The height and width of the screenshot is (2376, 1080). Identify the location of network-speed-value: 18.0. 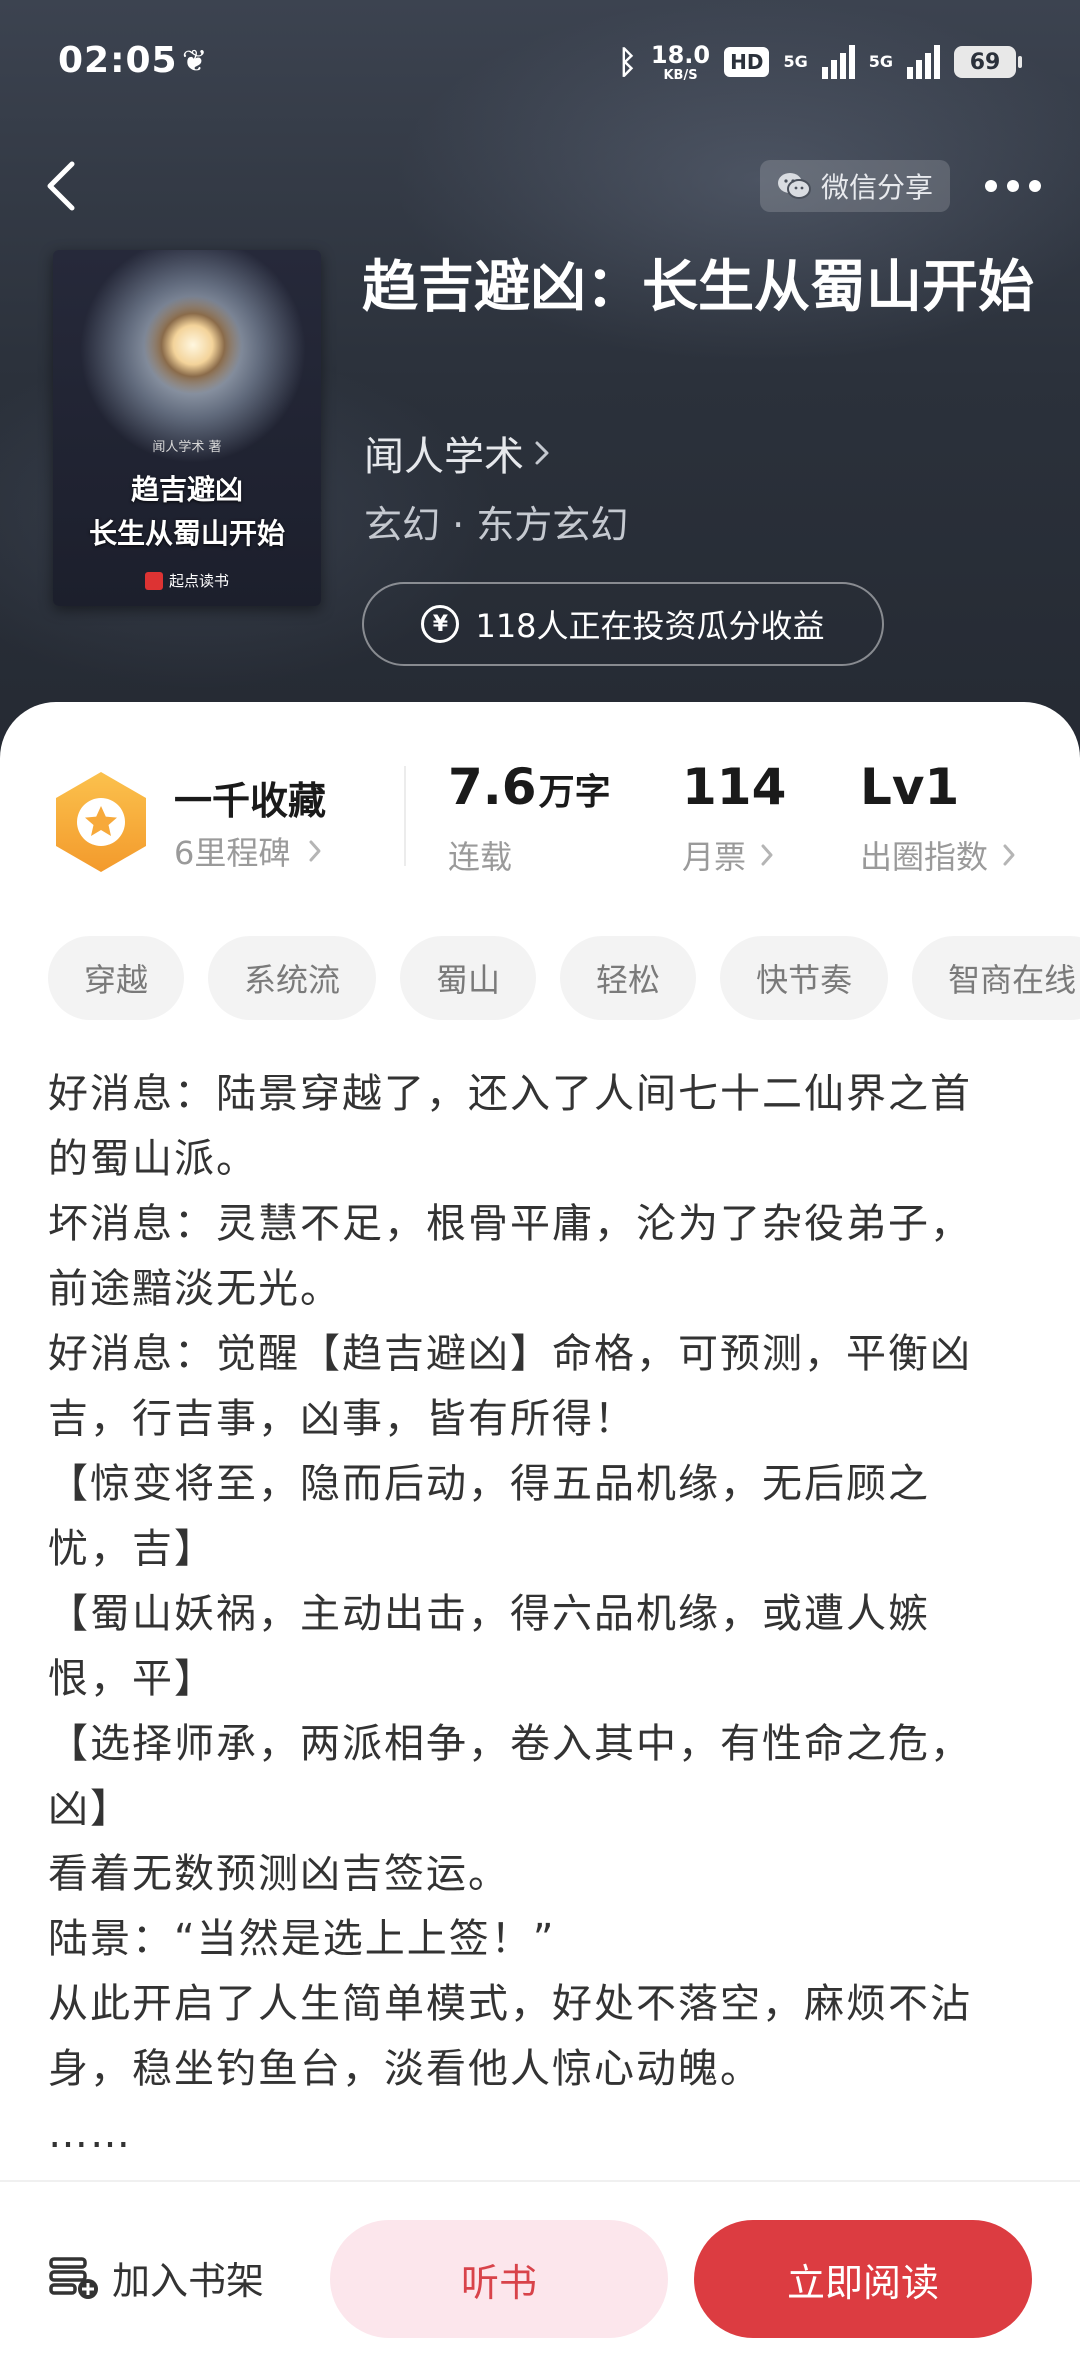
(680, 54).